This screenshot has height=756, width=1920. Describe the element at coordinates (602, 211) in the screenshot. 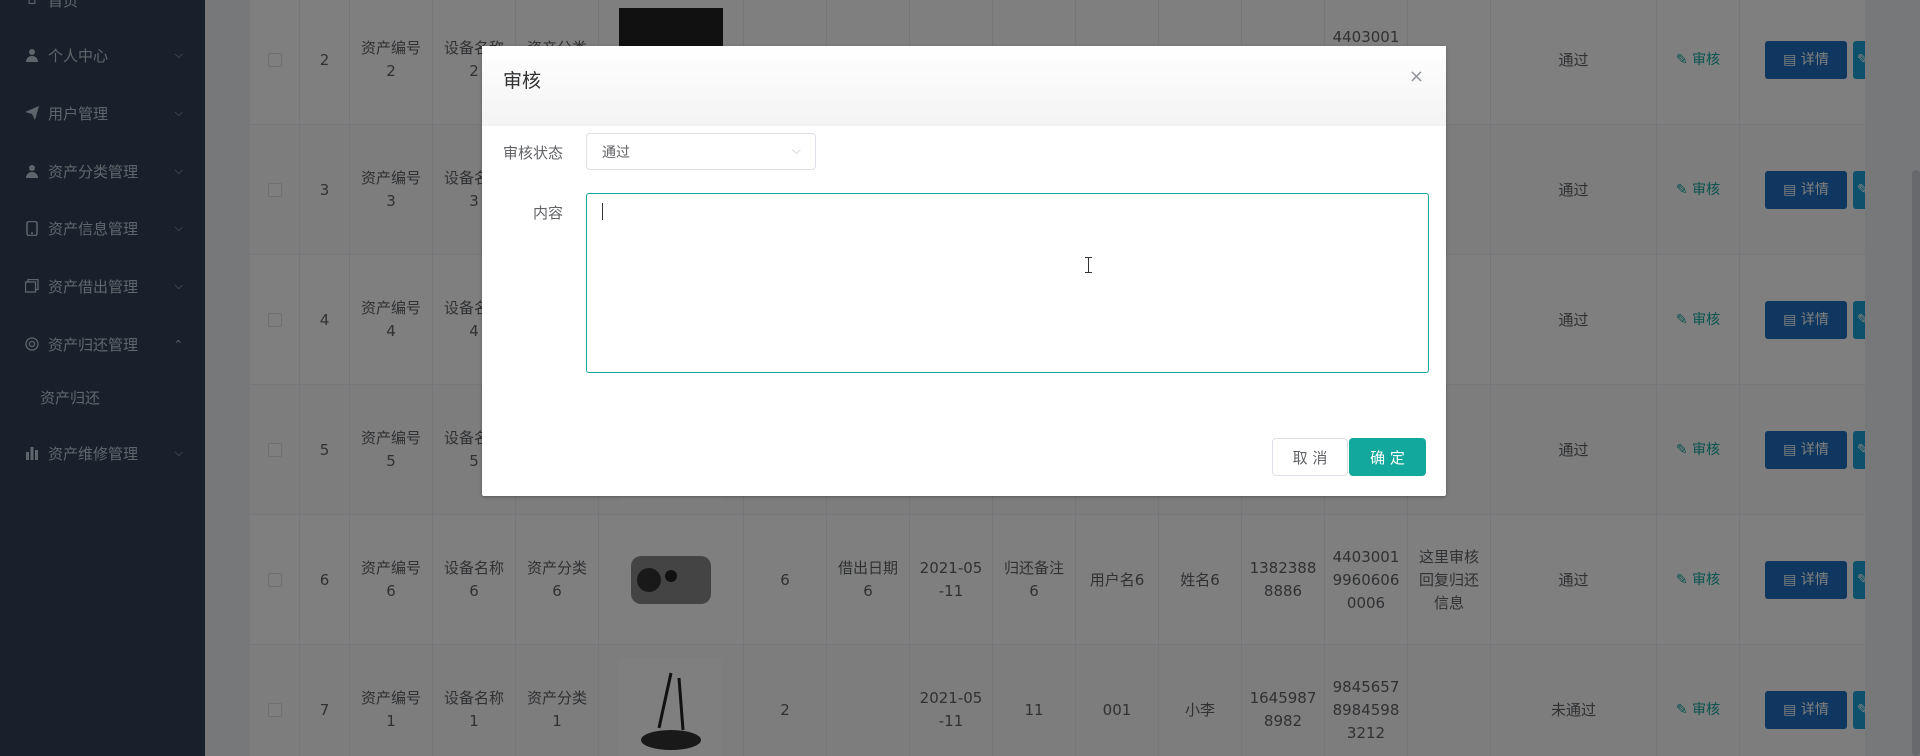

I see `text-cursor` at that location.